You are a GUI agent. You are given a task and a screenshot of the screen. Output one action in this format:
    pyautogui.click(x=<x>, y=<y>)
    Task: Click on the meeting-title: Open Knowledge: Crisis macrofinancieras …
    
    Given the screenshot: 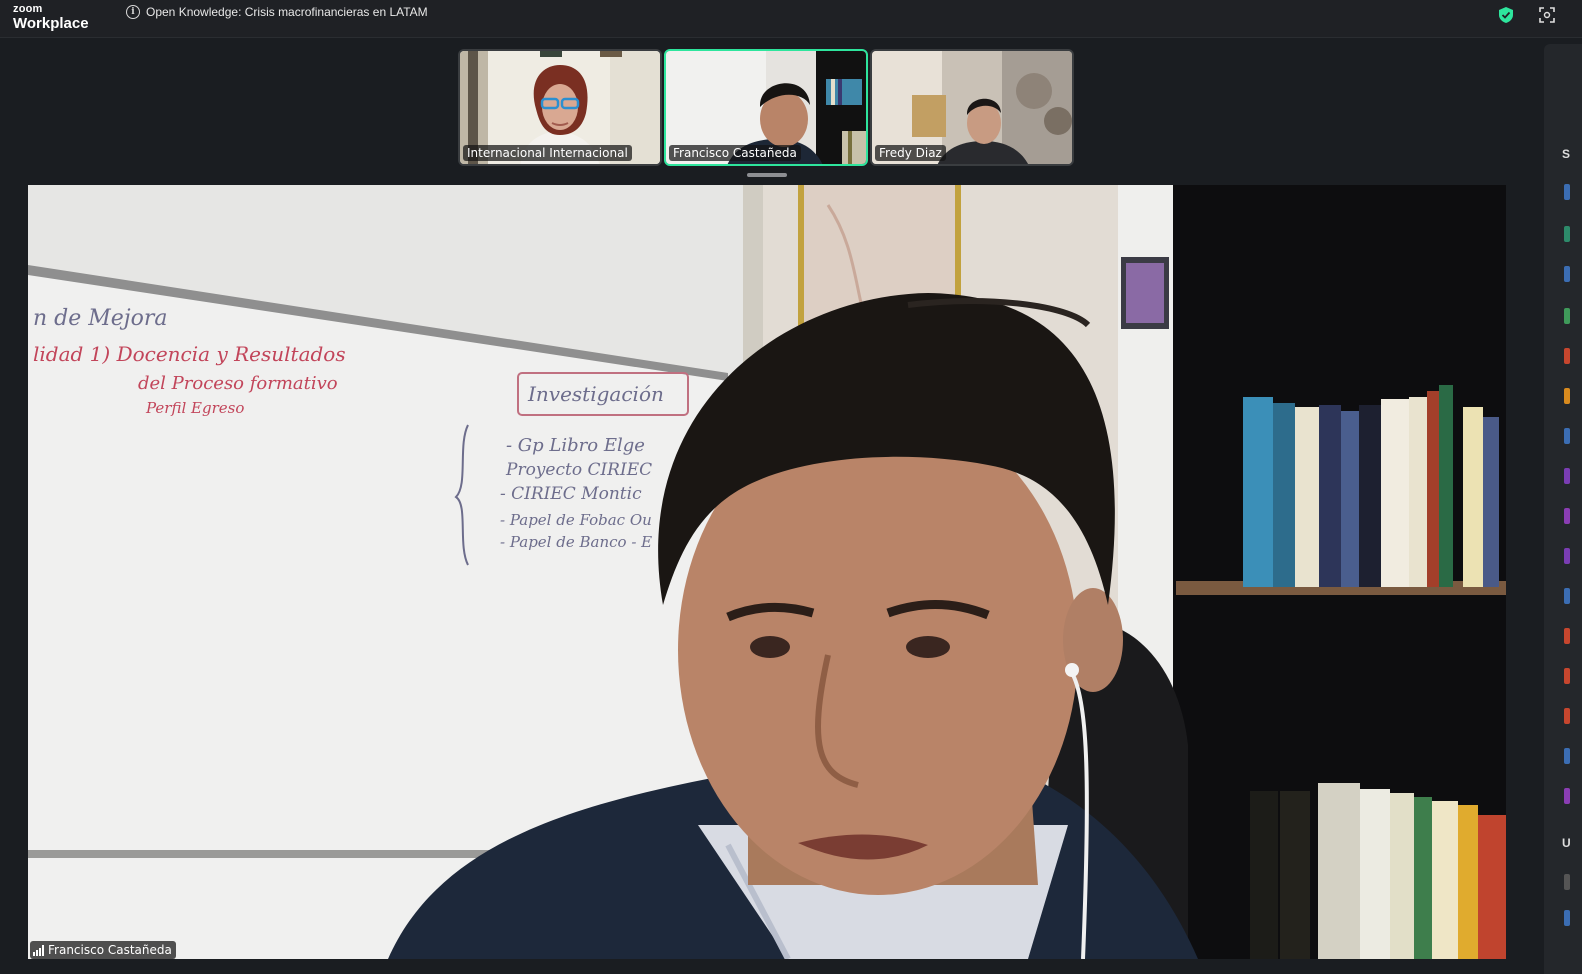 What is the action you would take?
    pyautogui.click(x=287, y=12)
    